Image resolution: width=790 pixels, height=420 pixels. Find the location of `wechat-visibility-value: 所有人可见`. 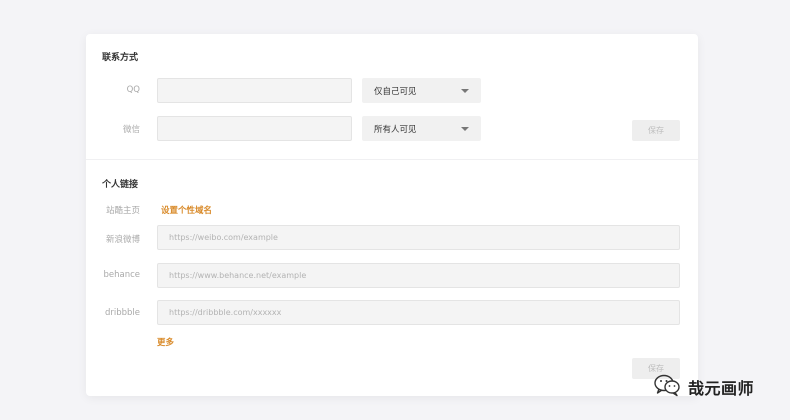

wechat-visibility-value: 所有人可见 is located at coordinates (395, 129).